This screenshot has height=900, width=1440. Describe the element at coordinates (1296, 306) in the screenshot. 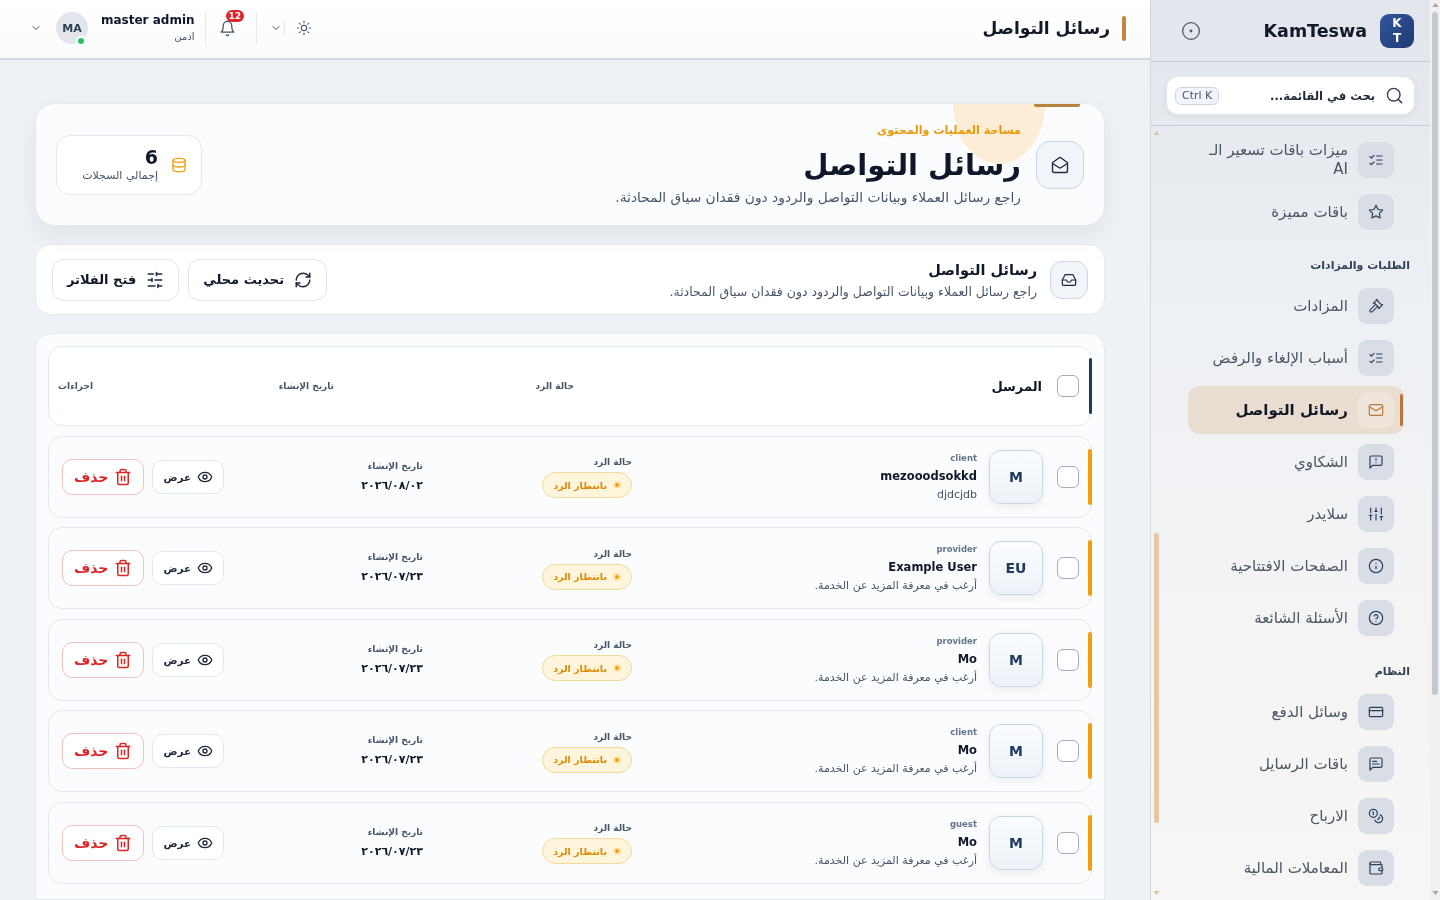

I see `sidebar-item: المزادات` at that location.